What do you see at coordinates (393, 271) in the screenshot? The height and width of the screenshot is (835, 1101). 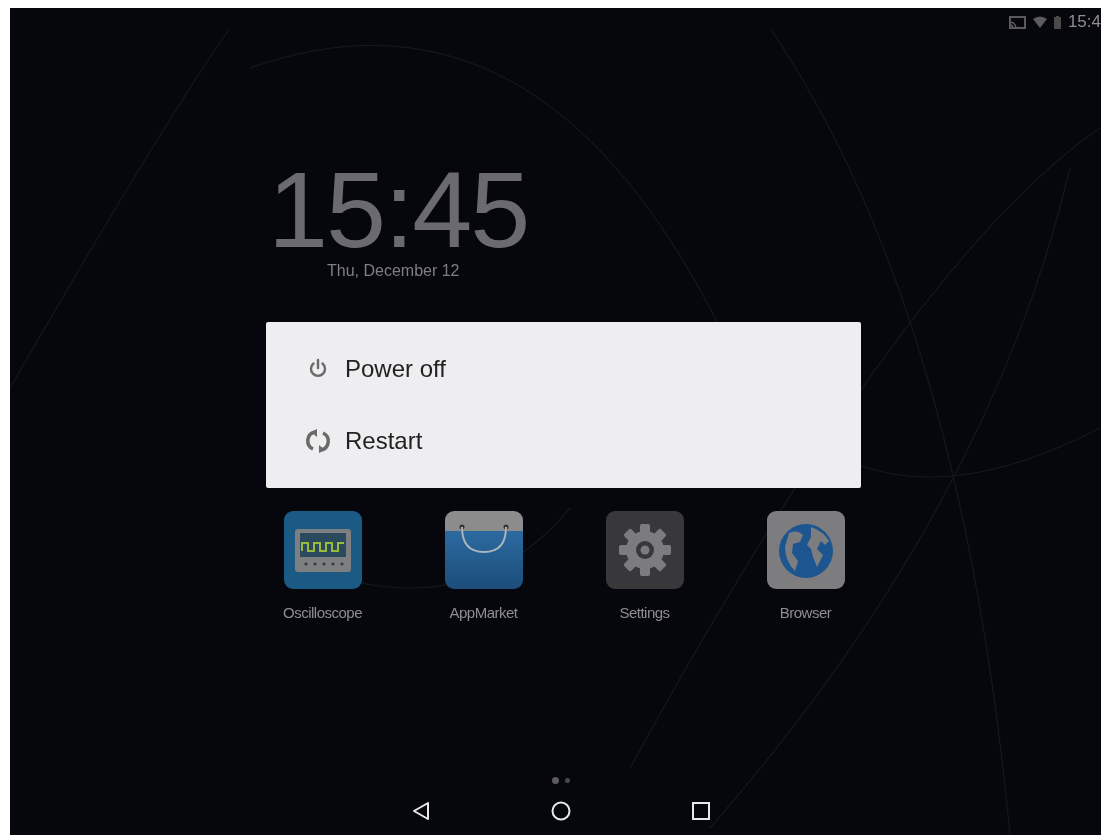 I see `clock-date: Thu, December 12` at bounding box center [393, 271].